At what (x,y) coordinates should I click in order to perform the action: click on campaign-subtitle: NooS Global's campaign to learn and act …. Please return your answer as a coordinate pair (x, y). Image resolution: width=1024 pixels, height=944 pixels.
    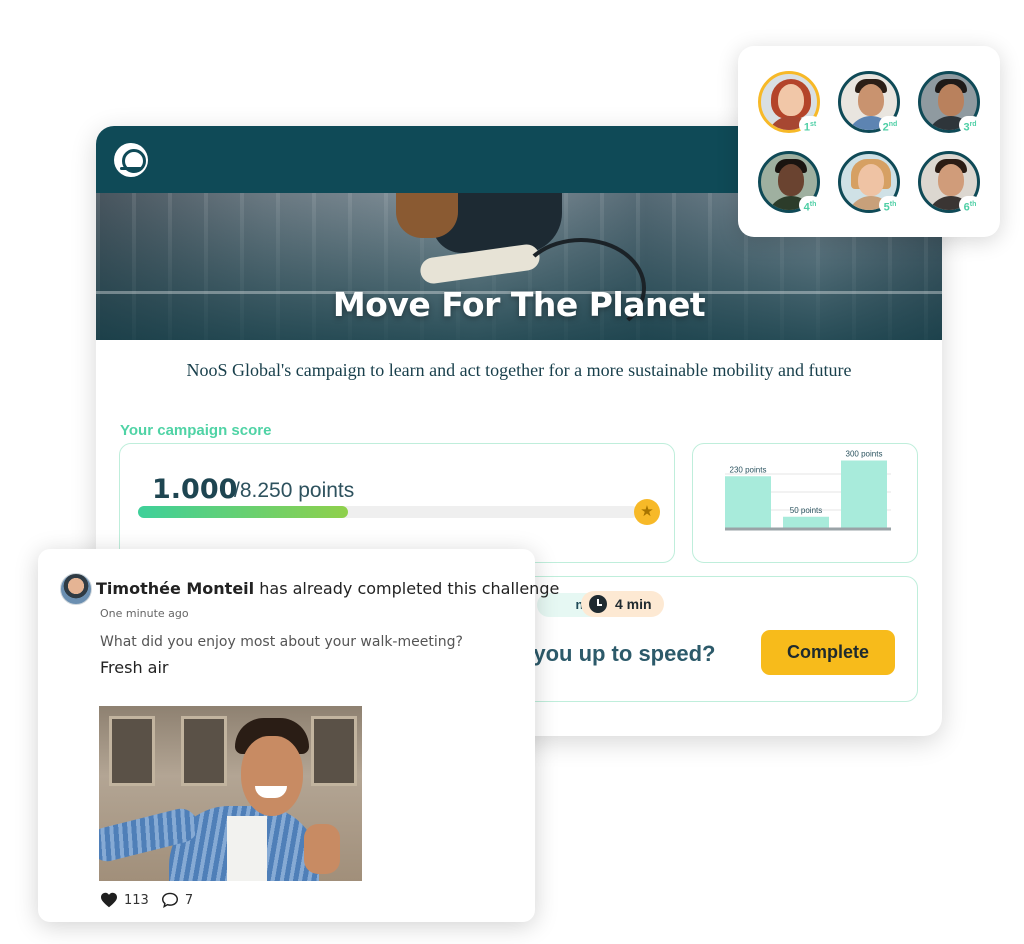
    Looking at the image, I should click on (519, 370).